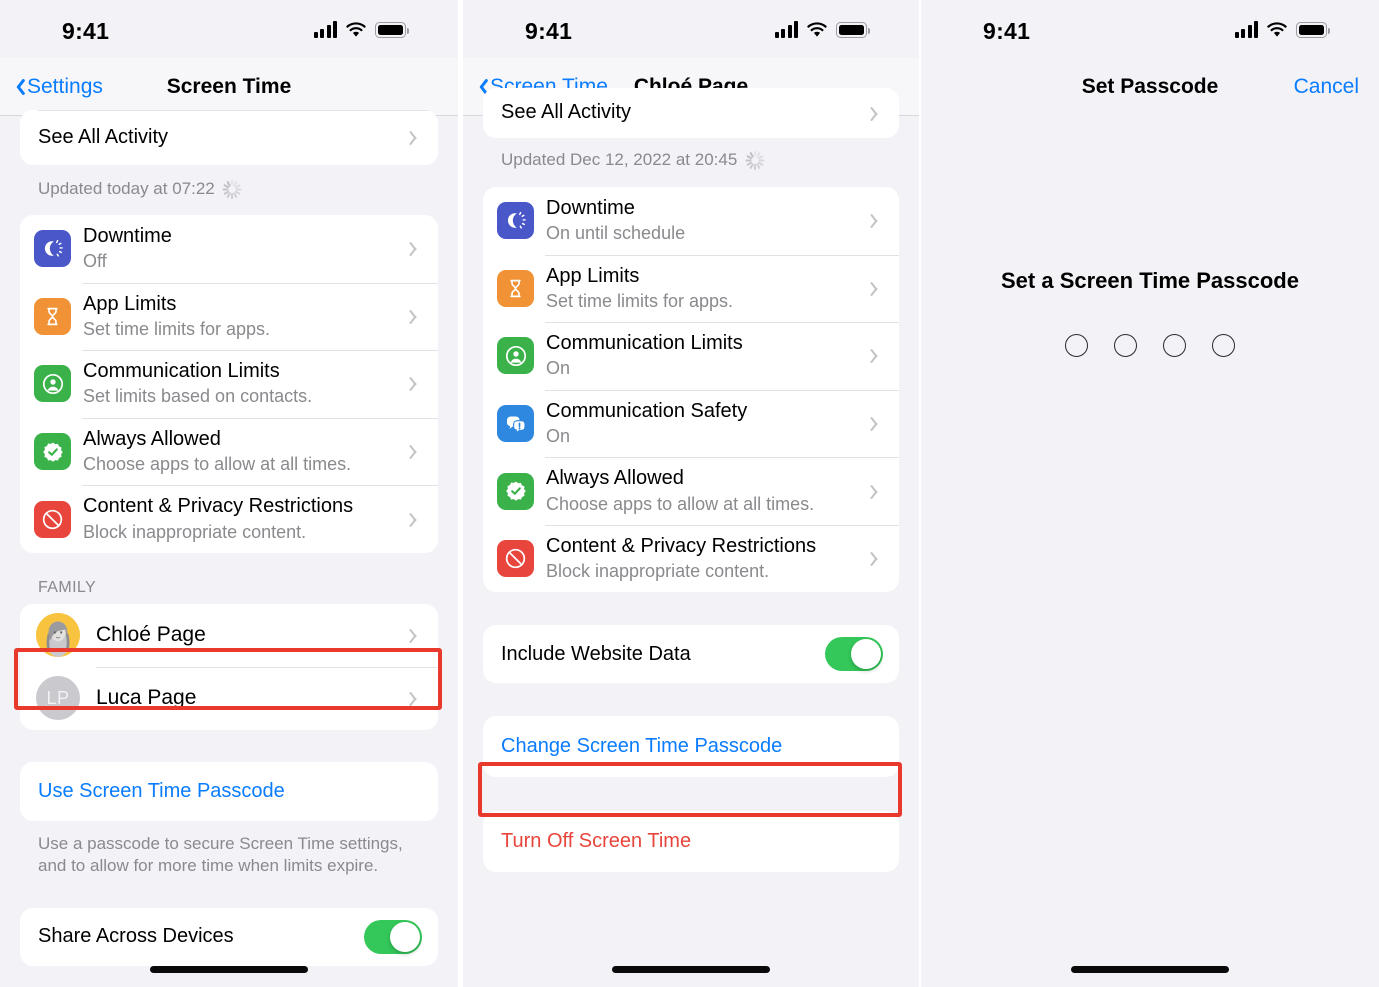  Describe the element at coordinates (854, 654) in the screenshot. I see `include-website-data-toggle` at that location.